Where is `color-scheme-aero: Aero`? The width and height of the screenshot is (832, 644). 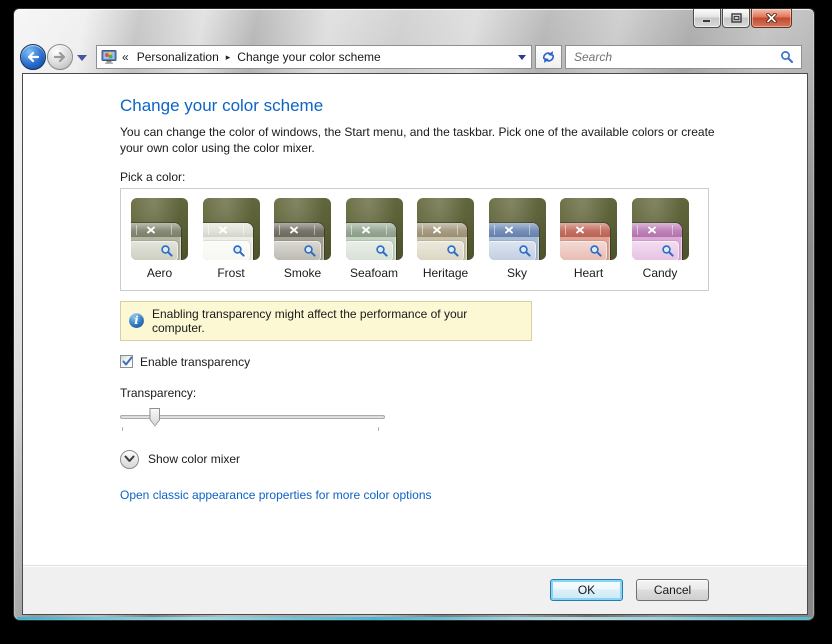
color-scheme-aero: Aero is located at coordinates (159, 238).